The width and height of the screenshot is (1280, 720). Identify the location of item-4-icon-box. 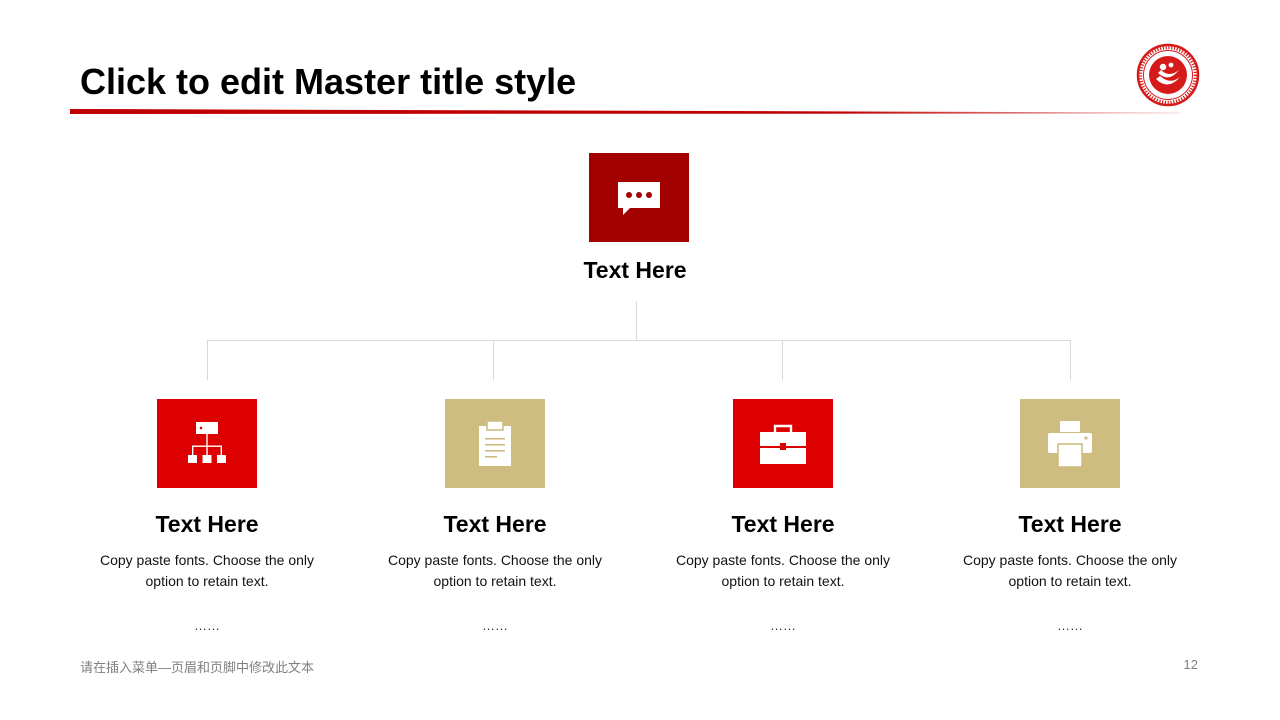
(1070, 443).